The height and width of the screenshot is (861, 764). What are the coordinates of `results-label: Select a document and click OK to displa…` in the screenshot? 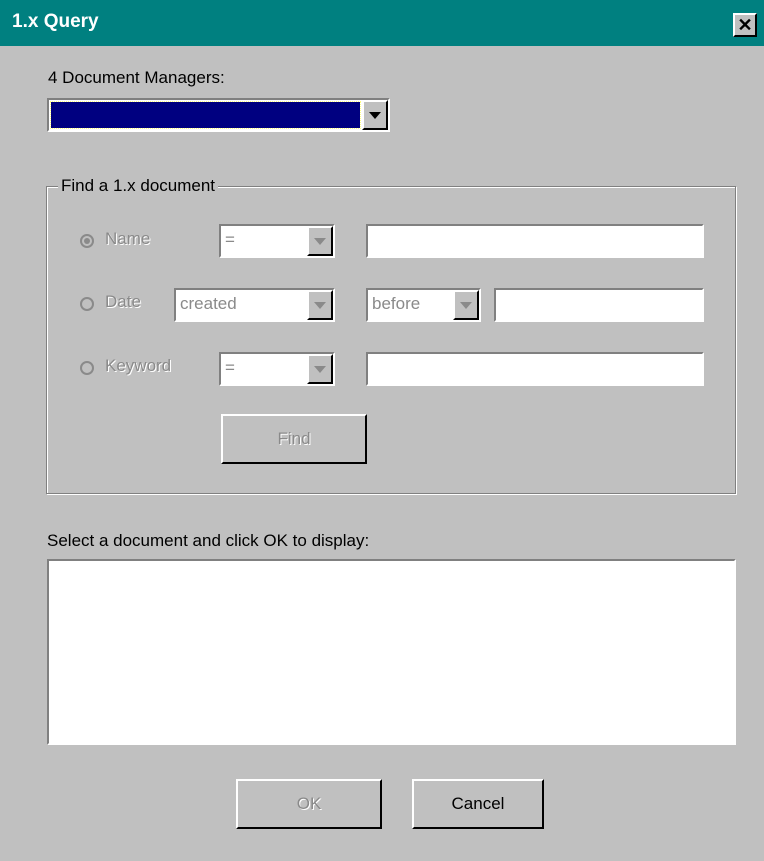 It's located at (208, 540).